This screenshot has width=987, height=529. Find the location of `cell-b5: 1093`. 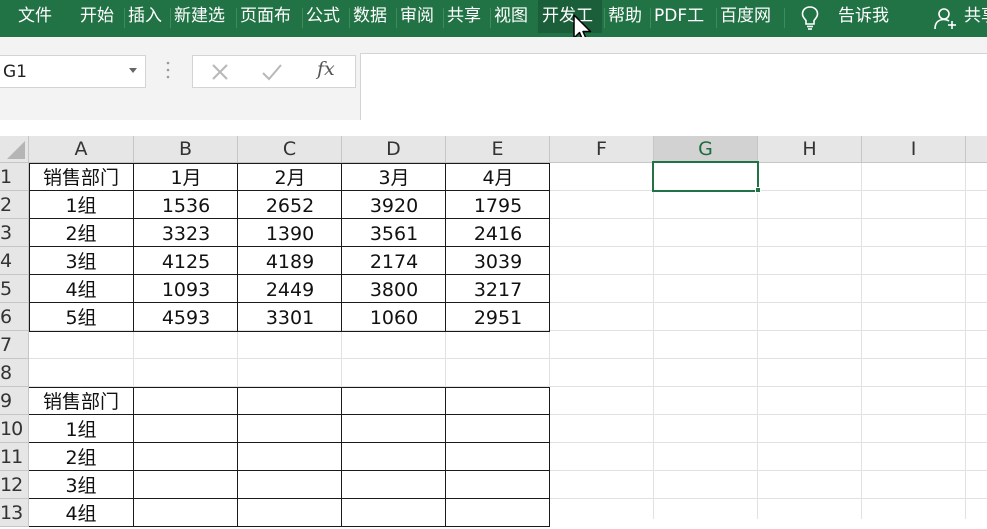

cell-b5: 1093 is located at coordinates (186, 289).